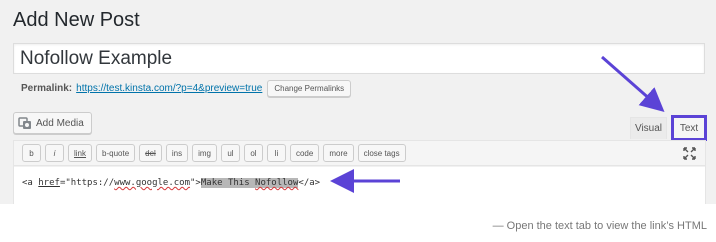  I want to click on quicktag-ol-button: ol, so click(253, 153).